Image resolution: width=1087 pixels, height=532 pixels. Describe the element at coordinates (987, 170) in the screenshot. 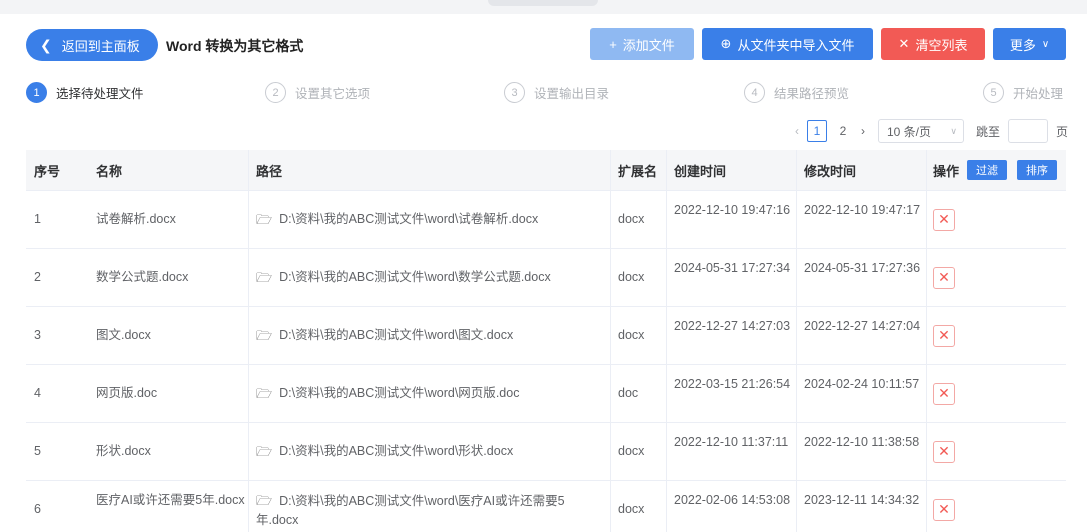

I see `filter-button: 过滤` at that location.